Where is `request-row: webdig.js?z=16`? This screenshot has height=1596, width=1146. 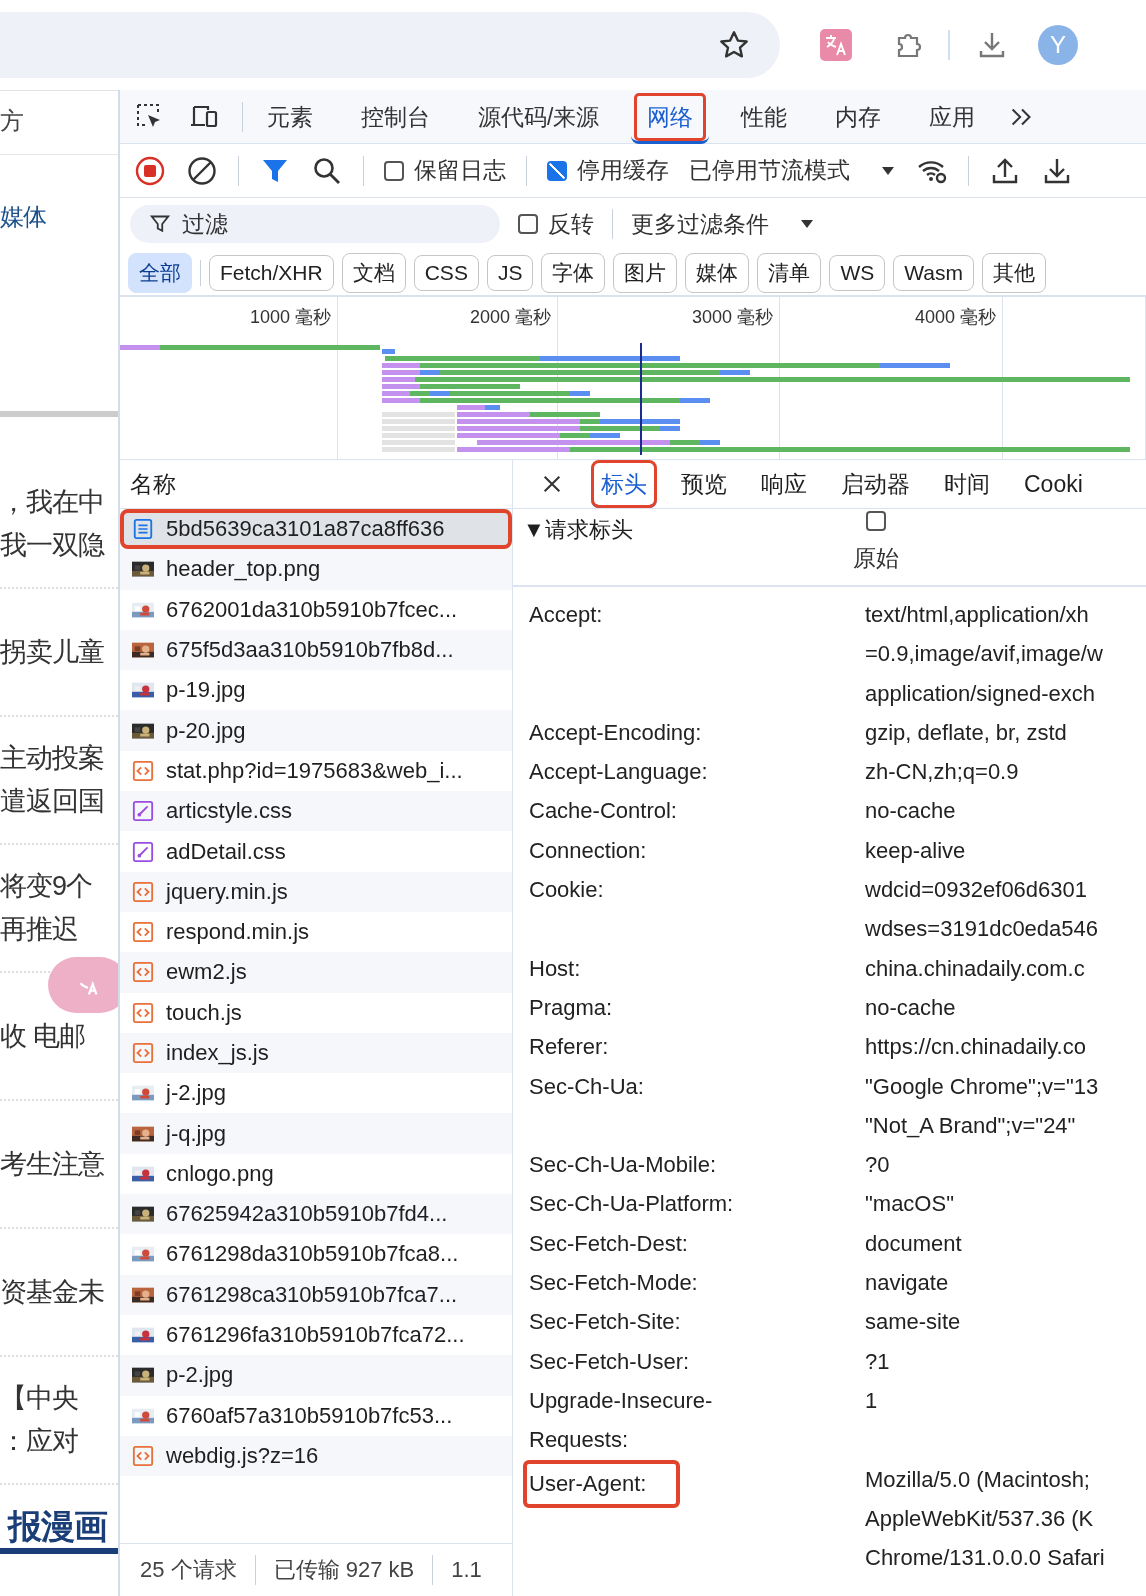
request-row: webdig.js?z=16 is located at coordinates (316, 1456).